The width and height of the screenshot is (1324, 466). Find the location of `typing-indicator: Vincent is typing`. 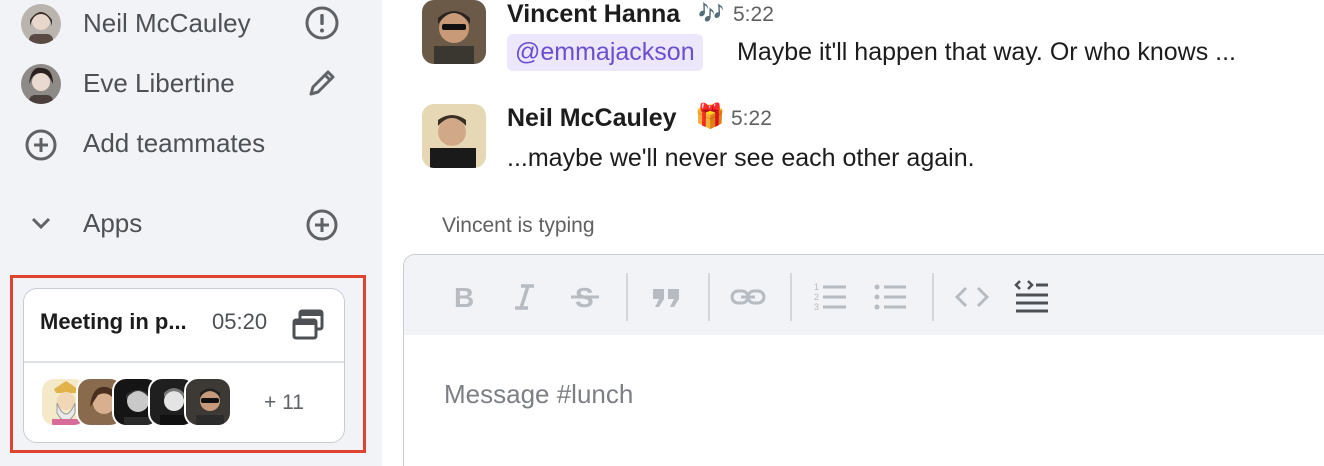

typing-indicator: Vincent is typing is located at coordinates (518, 225).